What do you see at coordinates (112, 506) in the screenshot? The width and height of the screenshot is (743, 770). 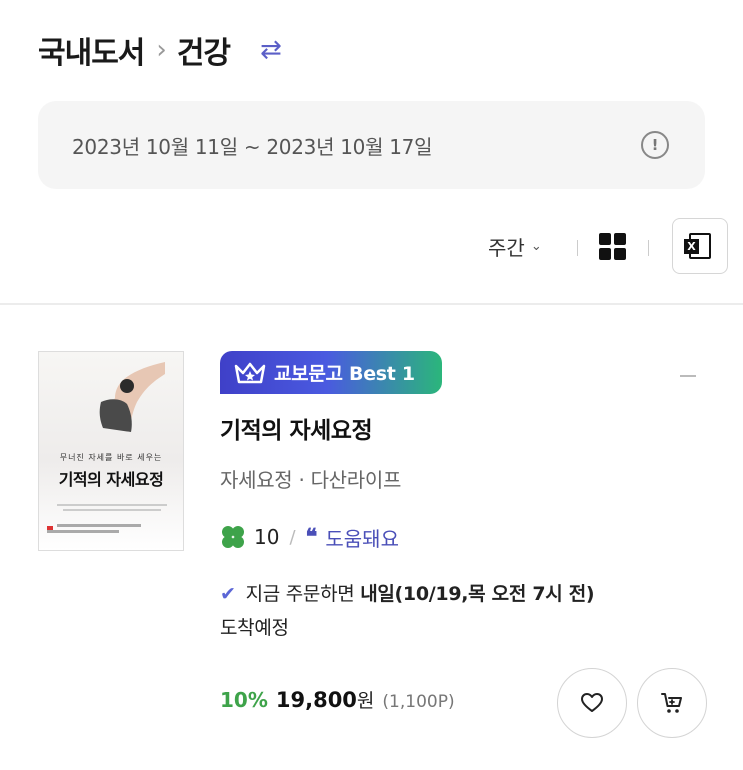 I see `cover-blurb` at bounding box center [112, 506].